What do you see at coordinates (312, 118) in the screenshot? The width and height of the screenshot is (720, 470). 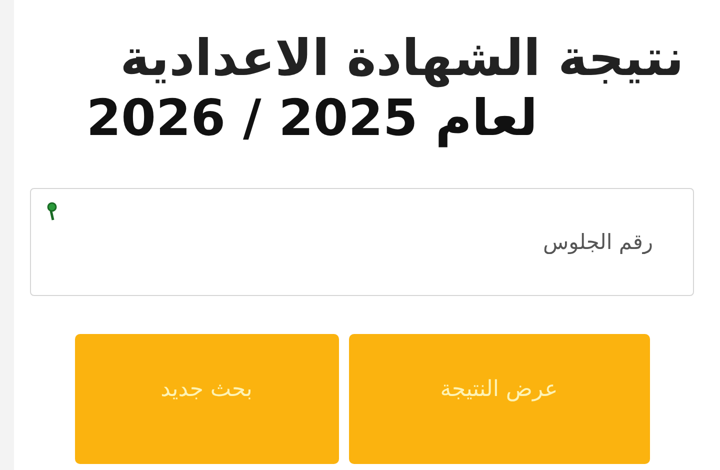 I see `year-title: لعام 2025 / 2026` at bounding box center [312, 118].